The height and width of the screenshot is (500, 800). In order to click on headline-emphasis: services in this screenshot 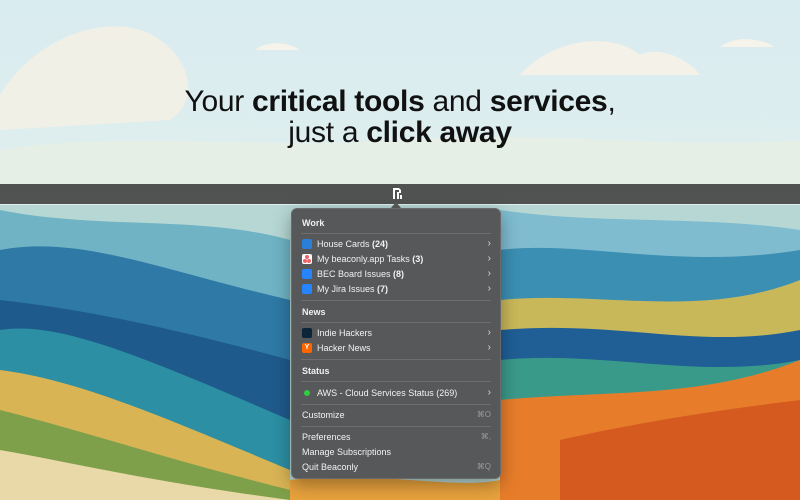, I will do `click(548, 101)`.